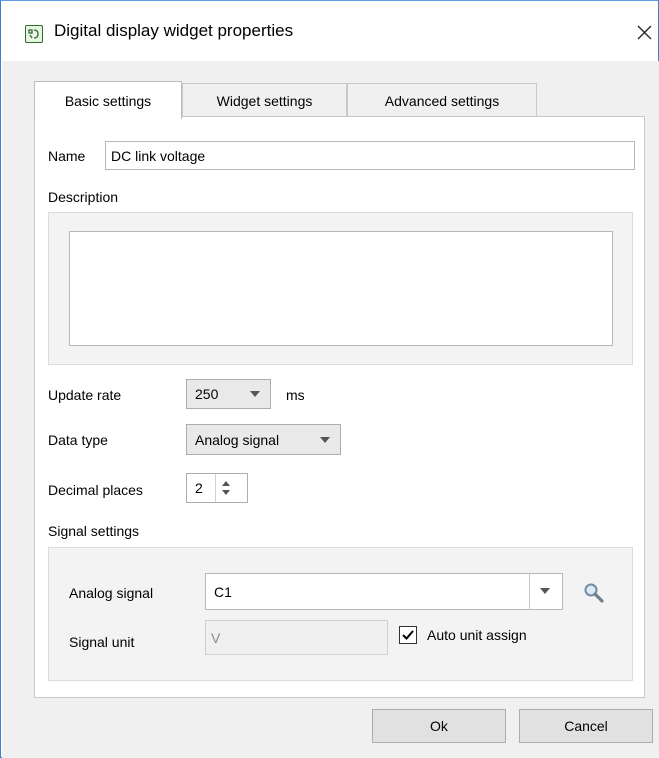 The width and height of the screenshot is (659, 758). What do you see at coordinates (226, 489) in the screenshot?
I see `stepper-arrows-icon` at bounding box center [226, 489].